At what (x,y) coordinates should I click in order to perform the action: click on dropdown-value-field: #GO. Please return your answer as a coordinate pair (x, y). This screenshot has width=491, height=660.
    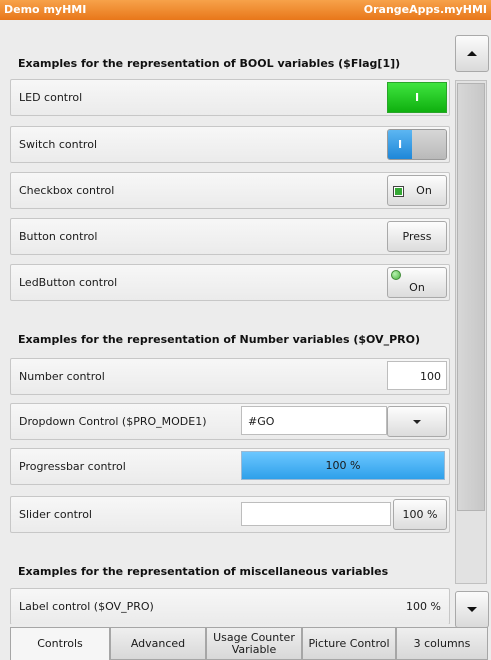
    Looking at the image, I should click on (314, 420).